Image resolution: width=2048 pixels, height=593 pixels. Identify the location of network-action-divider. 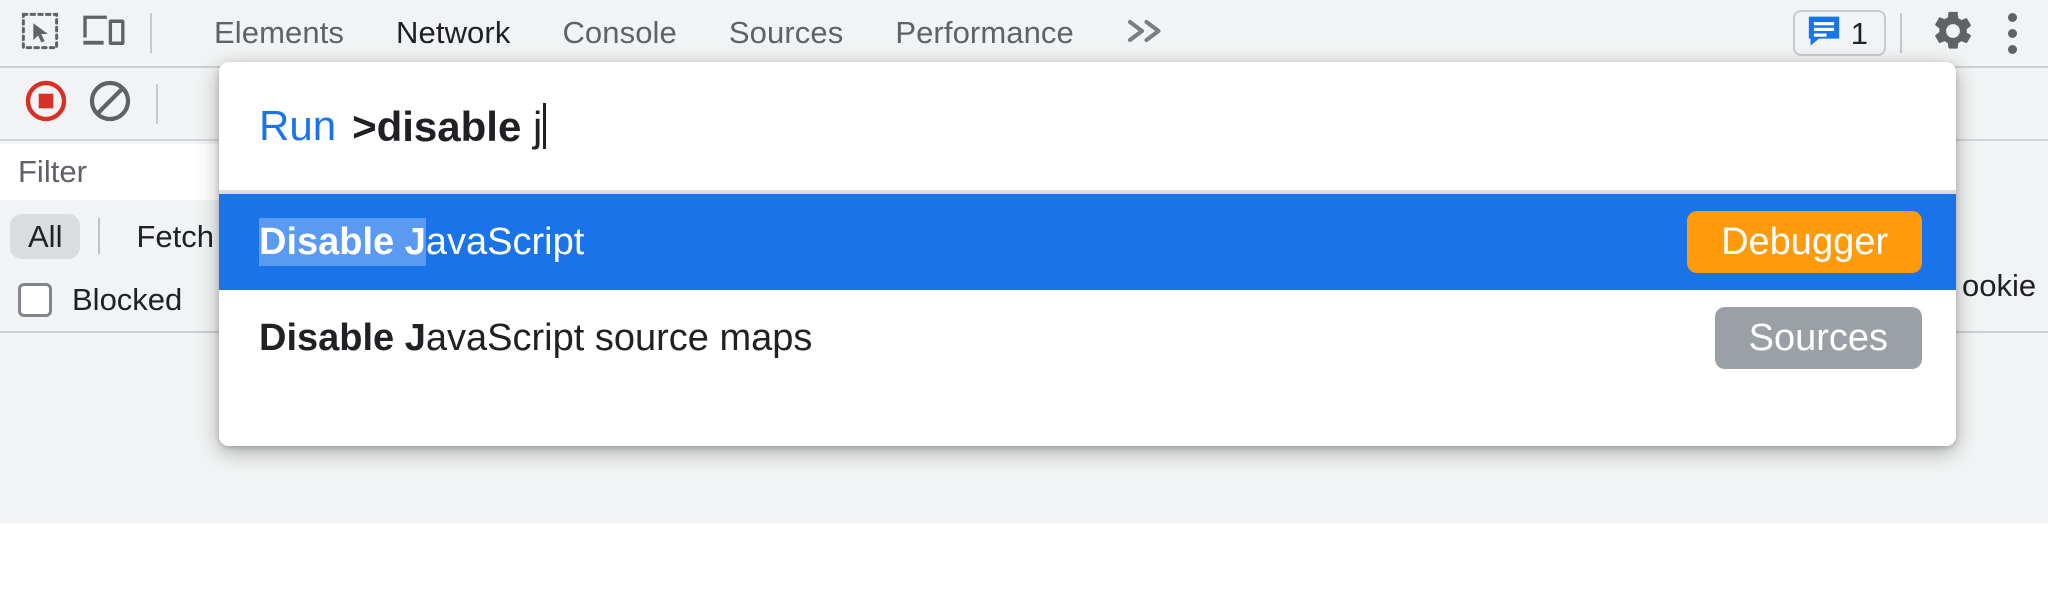
(157, 103).